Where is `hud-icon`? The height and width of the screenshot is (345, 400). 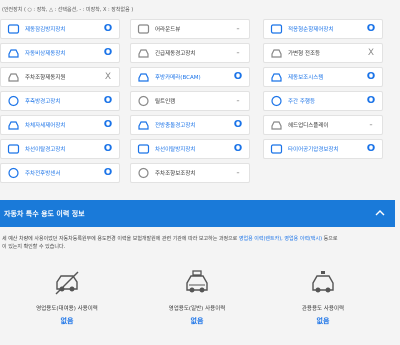 hud-icon is located at coordinates (276, 125).